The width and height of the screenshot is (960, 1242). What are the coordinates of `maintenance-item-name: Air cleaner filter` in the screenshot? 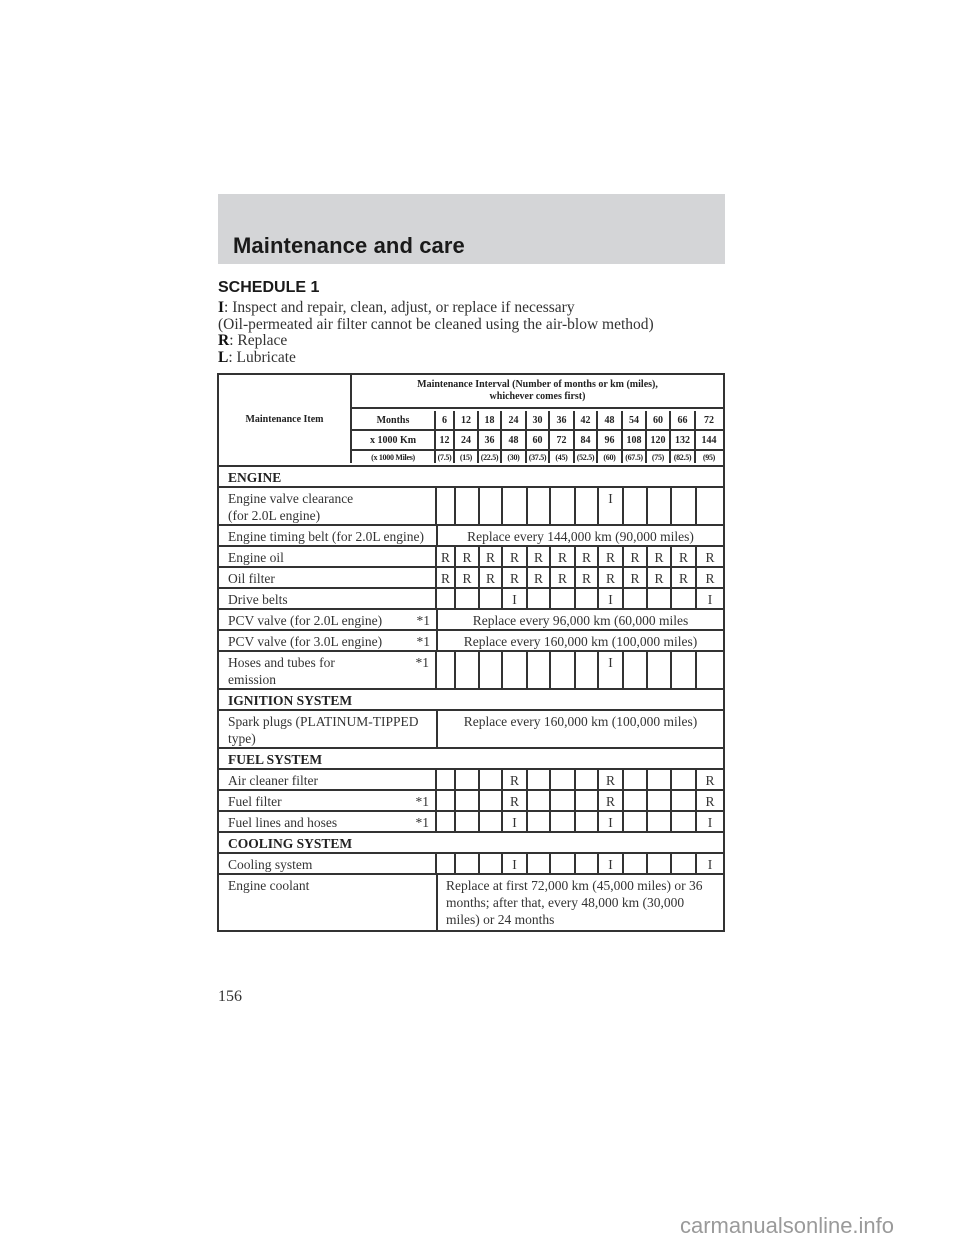 It's located at (328, 779).